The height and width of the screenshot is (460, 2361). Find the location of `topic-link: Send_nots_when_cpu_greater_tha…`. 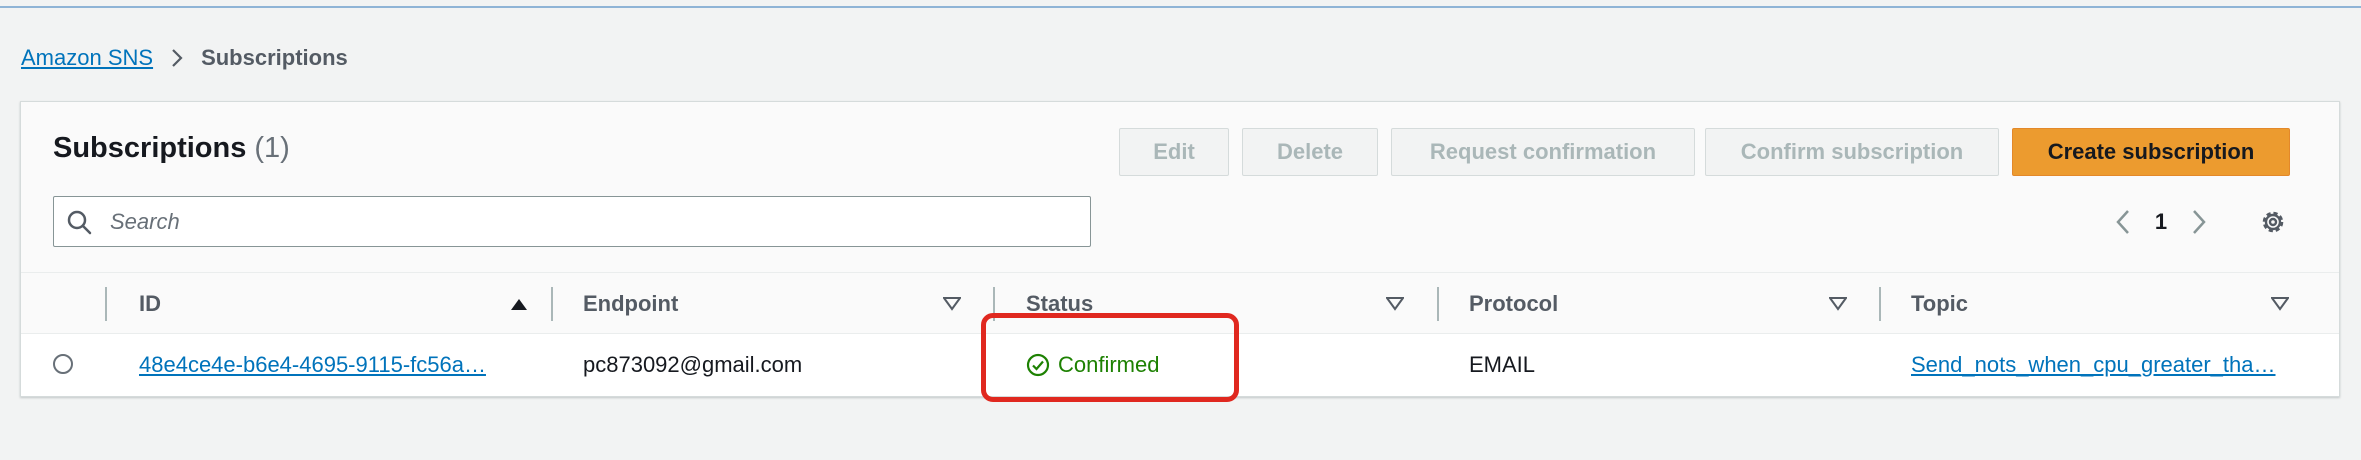

topic-link: Send_nots_when_cpu_greater_tha… is located at coordinates (2111, 365).